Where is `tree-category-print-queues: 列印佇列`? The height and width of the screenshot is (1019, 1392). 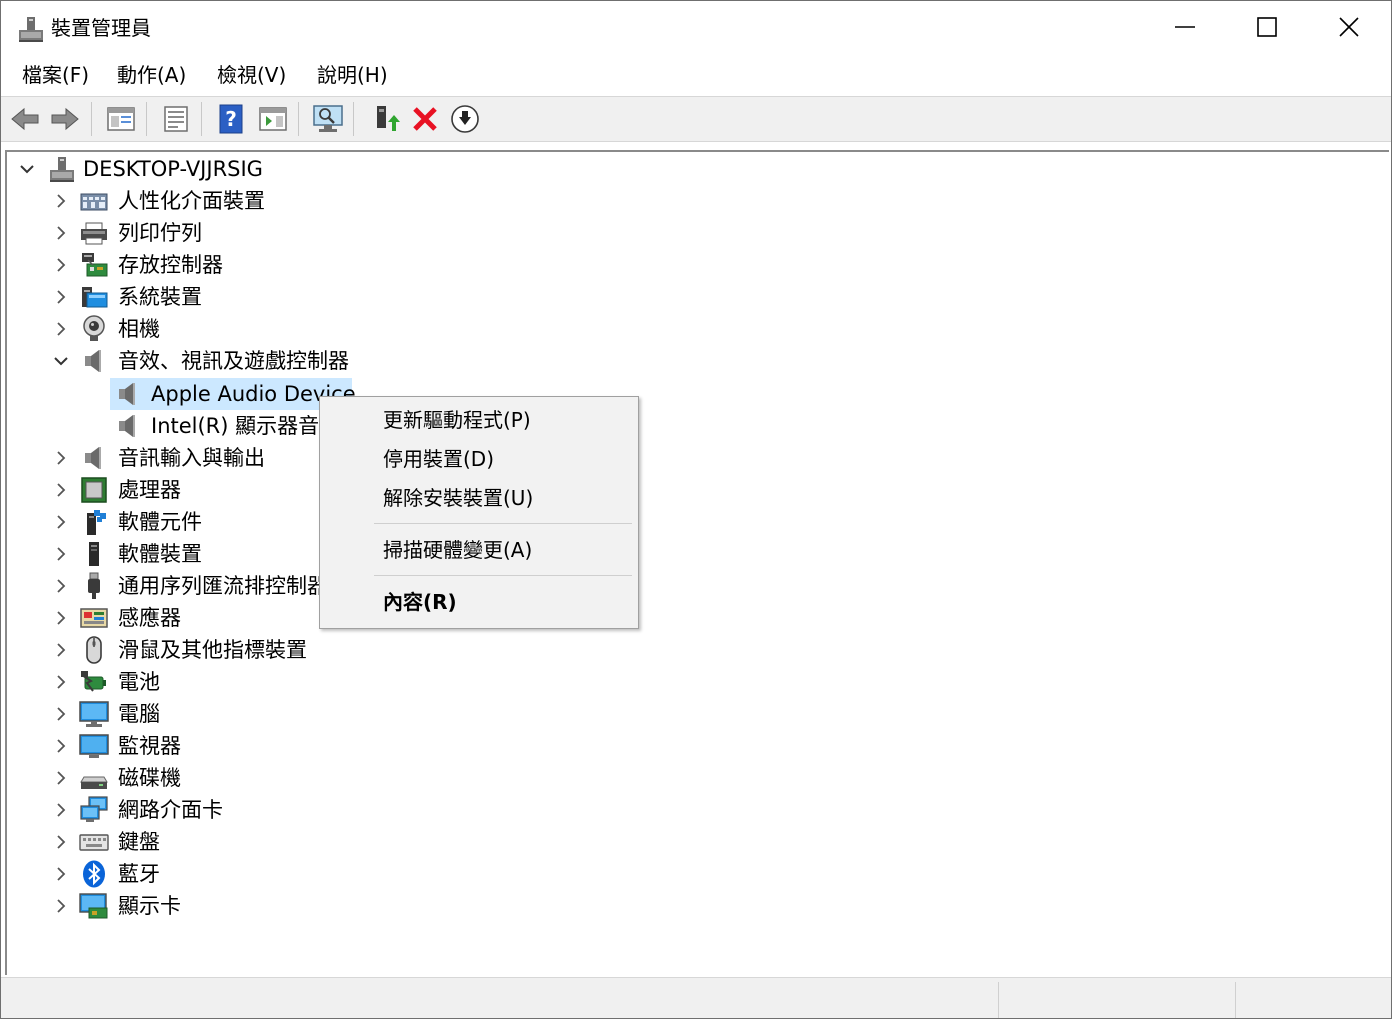
tree-category-print-queues: 列印佇列 is located at coordinates (207, 233).